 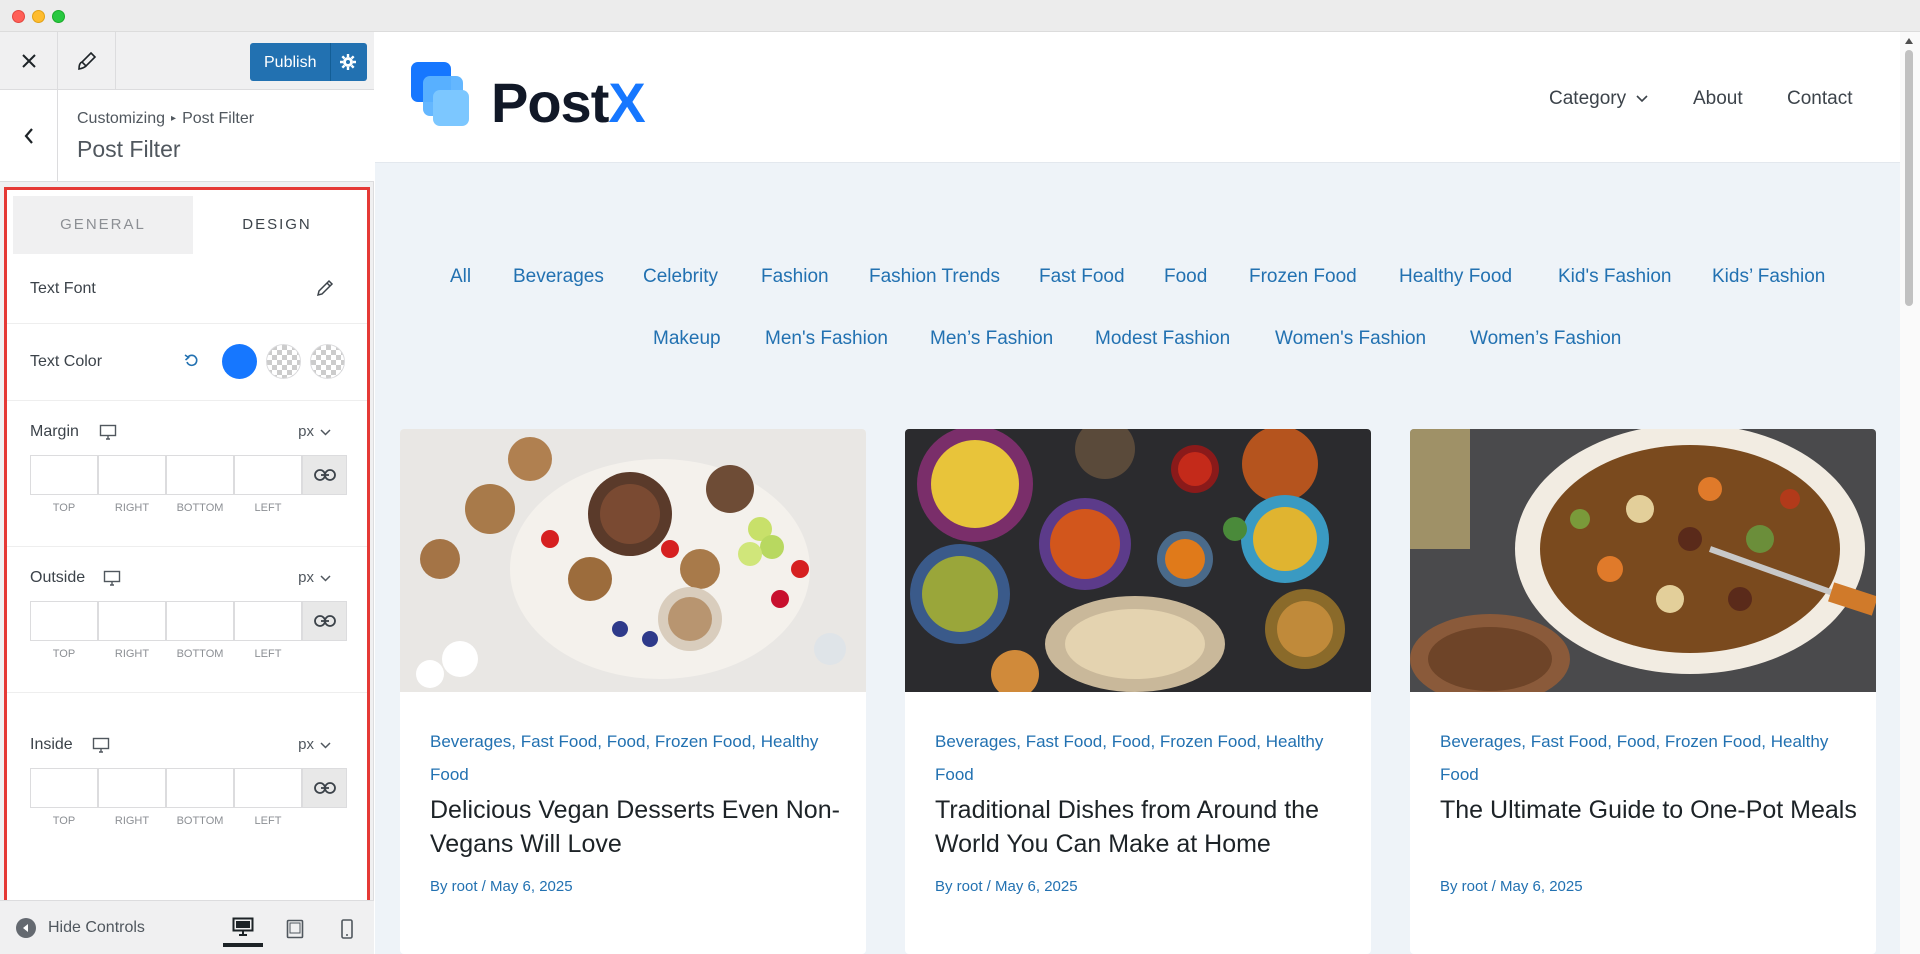 What do you see at coordinates (308, 62) in the screenshot?
I see `publish-button: Publish` at bounding box center [308, 62].